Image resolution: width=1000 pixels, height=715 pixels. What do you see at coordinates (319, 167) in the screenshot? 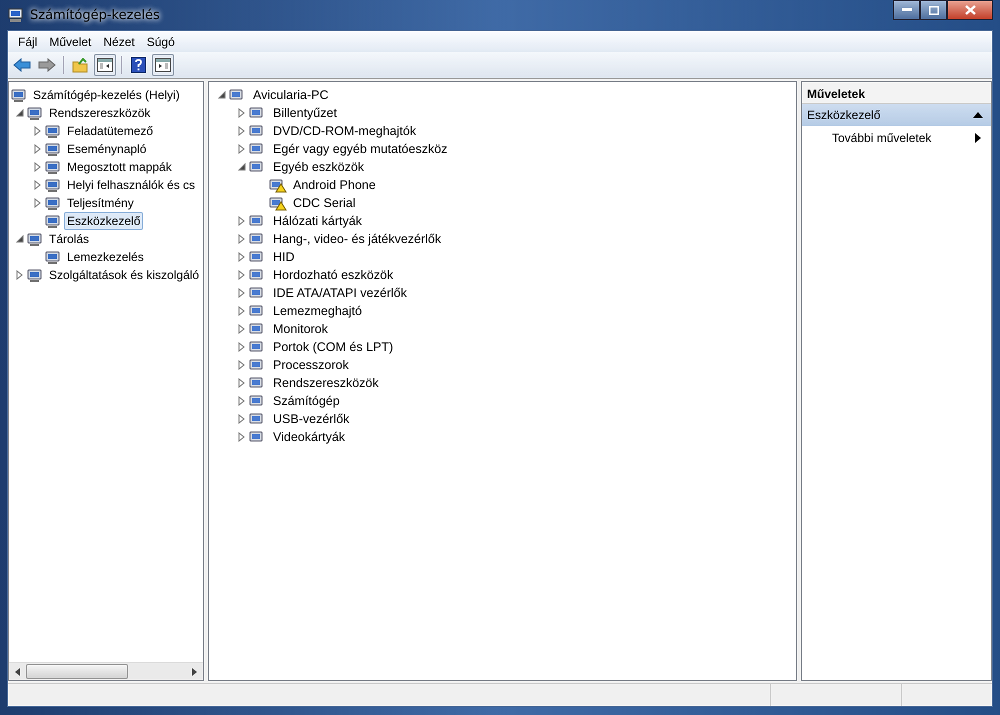
I see `device-item: Egyéb eszközök` at bounding box center [319, 167].